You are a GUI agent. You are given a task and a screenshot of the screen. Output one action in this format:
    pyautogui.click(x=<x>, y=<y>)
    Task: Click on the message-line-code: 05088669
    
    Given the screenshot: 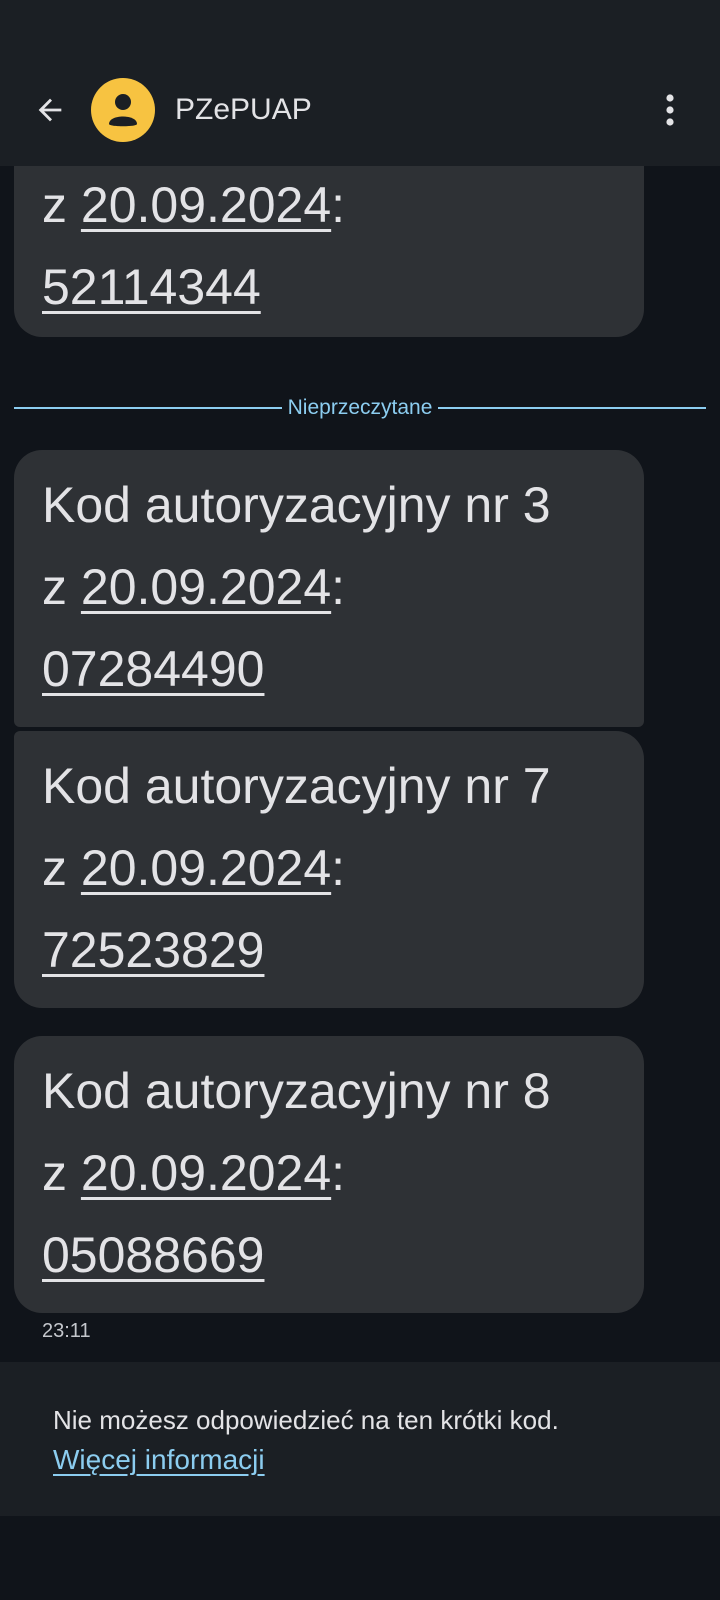 What is the action you would take?
    pyautogui.click(x=332, y=1255)
    